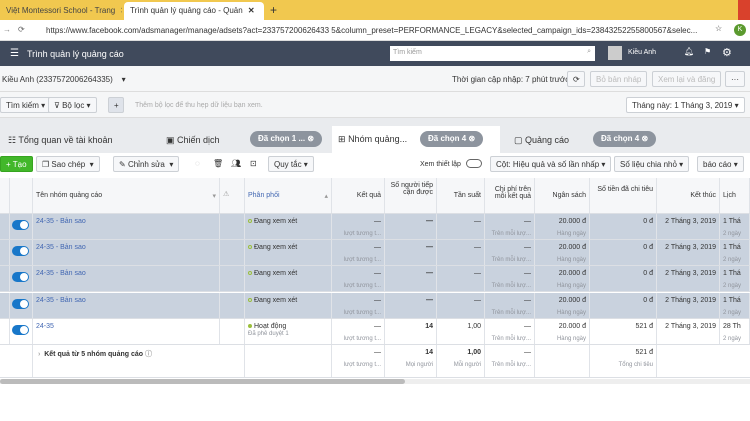 The width and height of the screenshot is (750, 421). Describe the element at coordinates (61, 11) in the screenshot. I see `browser-tab: Việt Montessori School - Trang ✕` at that location.